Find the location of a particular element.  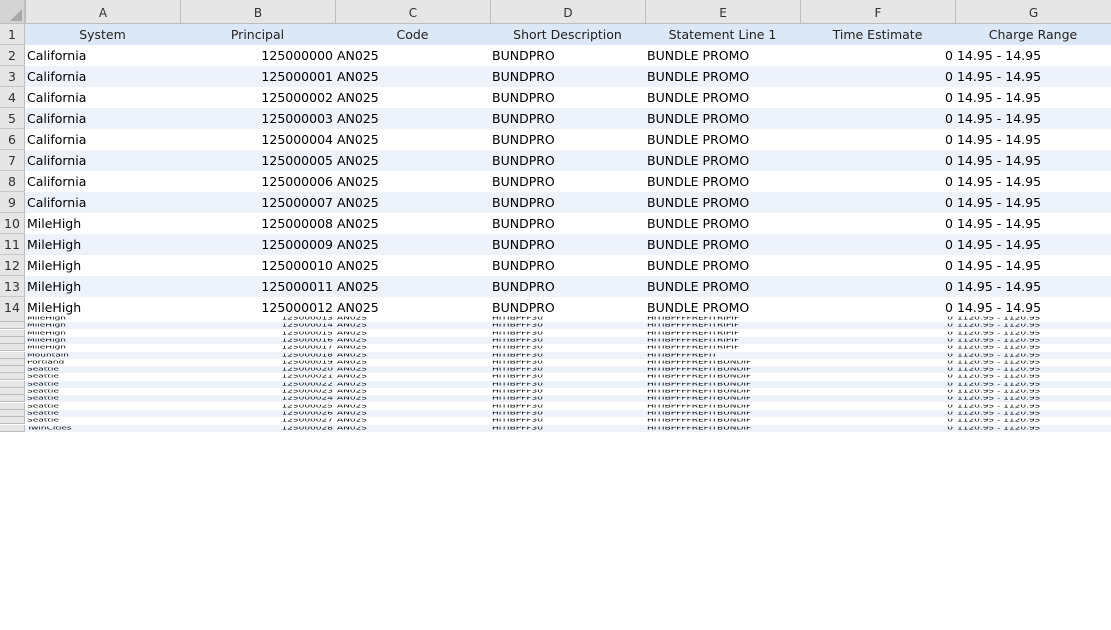

cell-b: 125000024 is located at coordinates (257, 399).